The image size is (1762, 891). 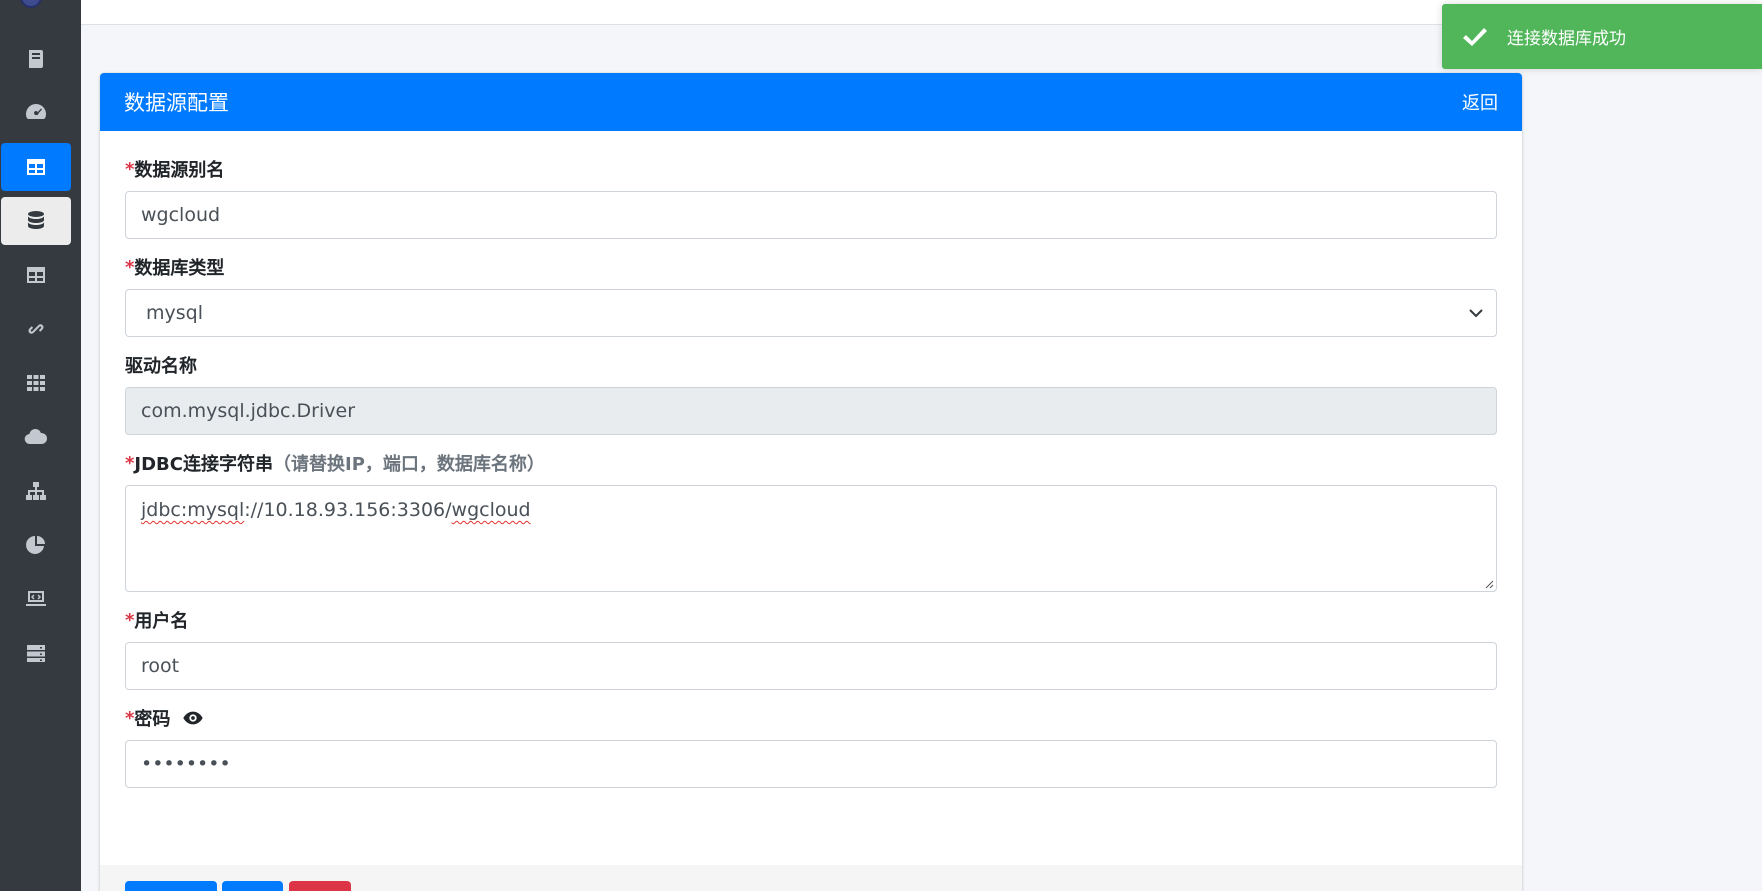 I want to click on username-label-text: 用户名, so click(x=161, y=621).